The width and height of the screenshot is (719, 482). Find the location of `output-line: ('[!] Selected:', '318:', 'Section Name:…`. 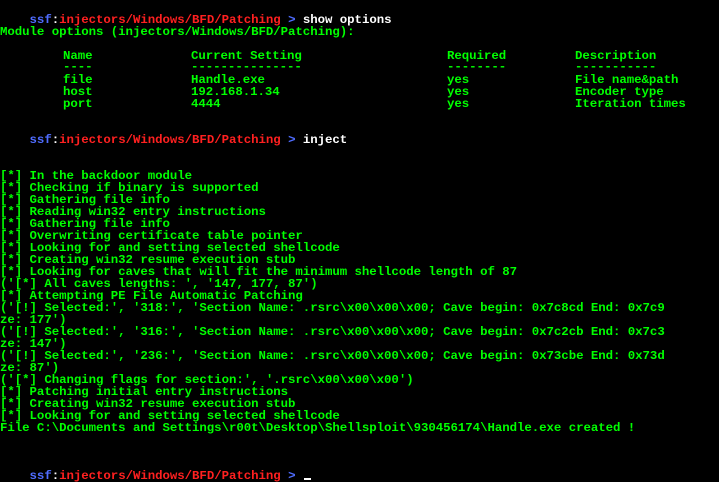

output-line: ('[!] Selected:', '318:', 'Section Name:… is located at coordinates (332, 308).